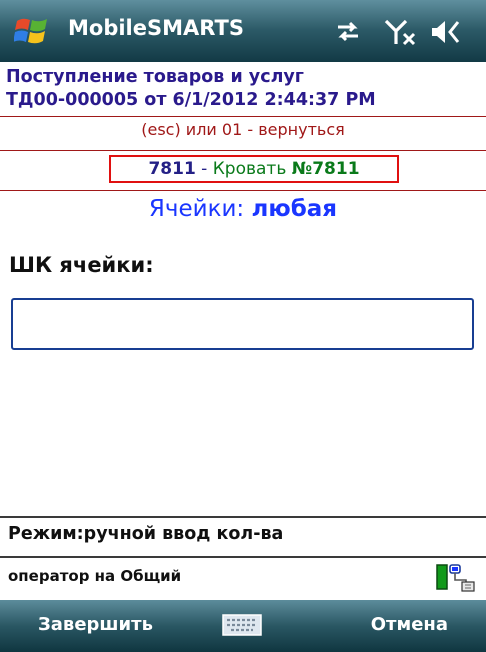 The height and width of the screenshot is (652, 486). What do you see at coordinates (95, 624) in the screenshot?
I see `finish-button: Завершить` at bounding box center [95, 624].